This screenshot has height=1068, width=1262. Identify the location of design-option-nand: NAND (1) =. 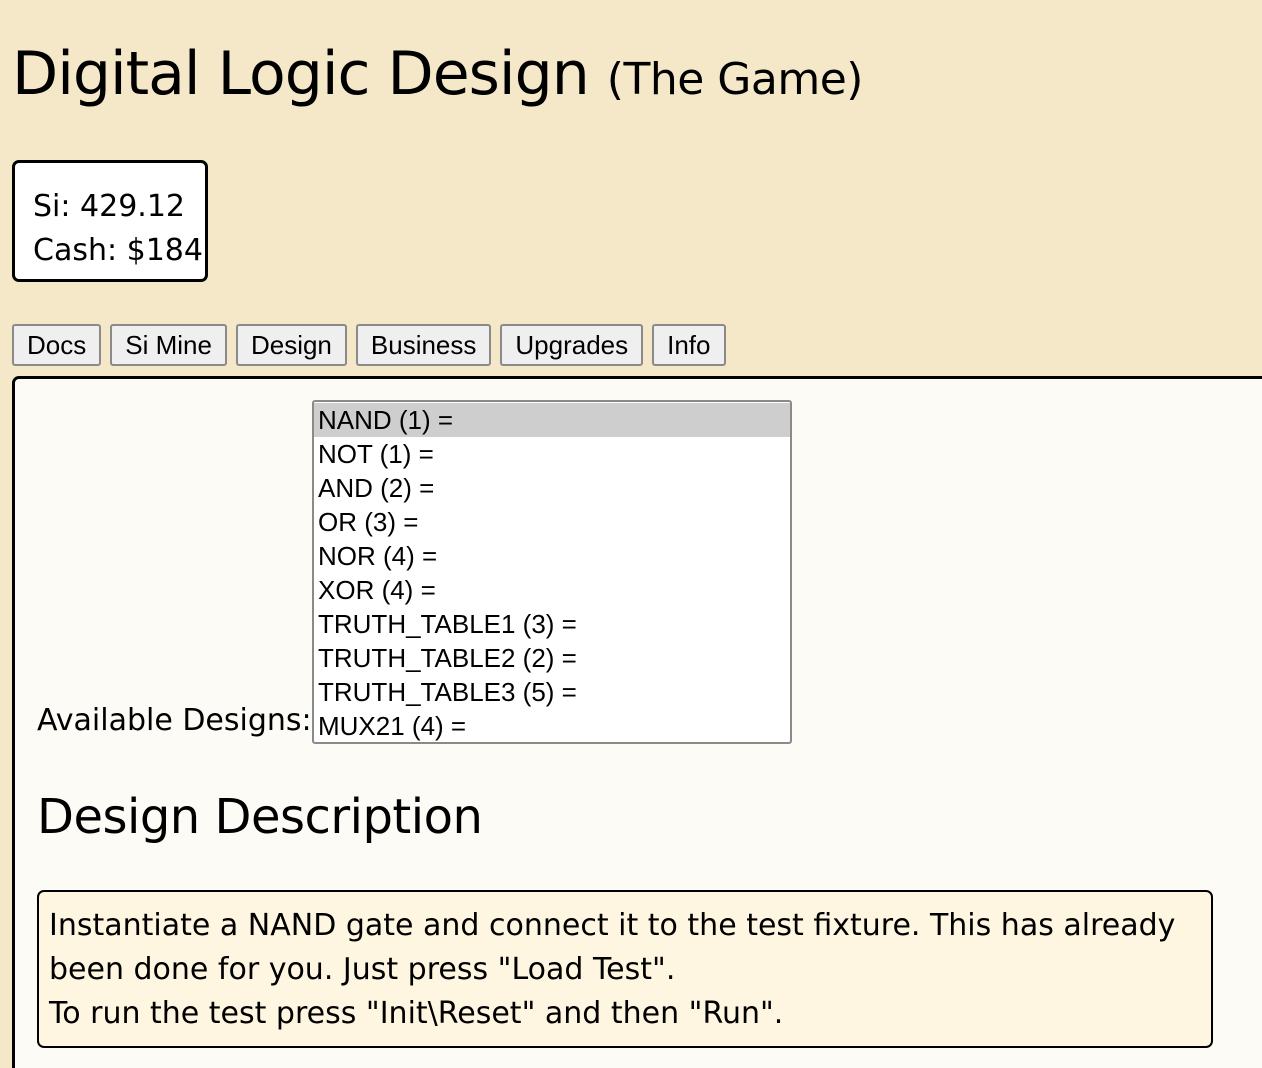
(552, 420).